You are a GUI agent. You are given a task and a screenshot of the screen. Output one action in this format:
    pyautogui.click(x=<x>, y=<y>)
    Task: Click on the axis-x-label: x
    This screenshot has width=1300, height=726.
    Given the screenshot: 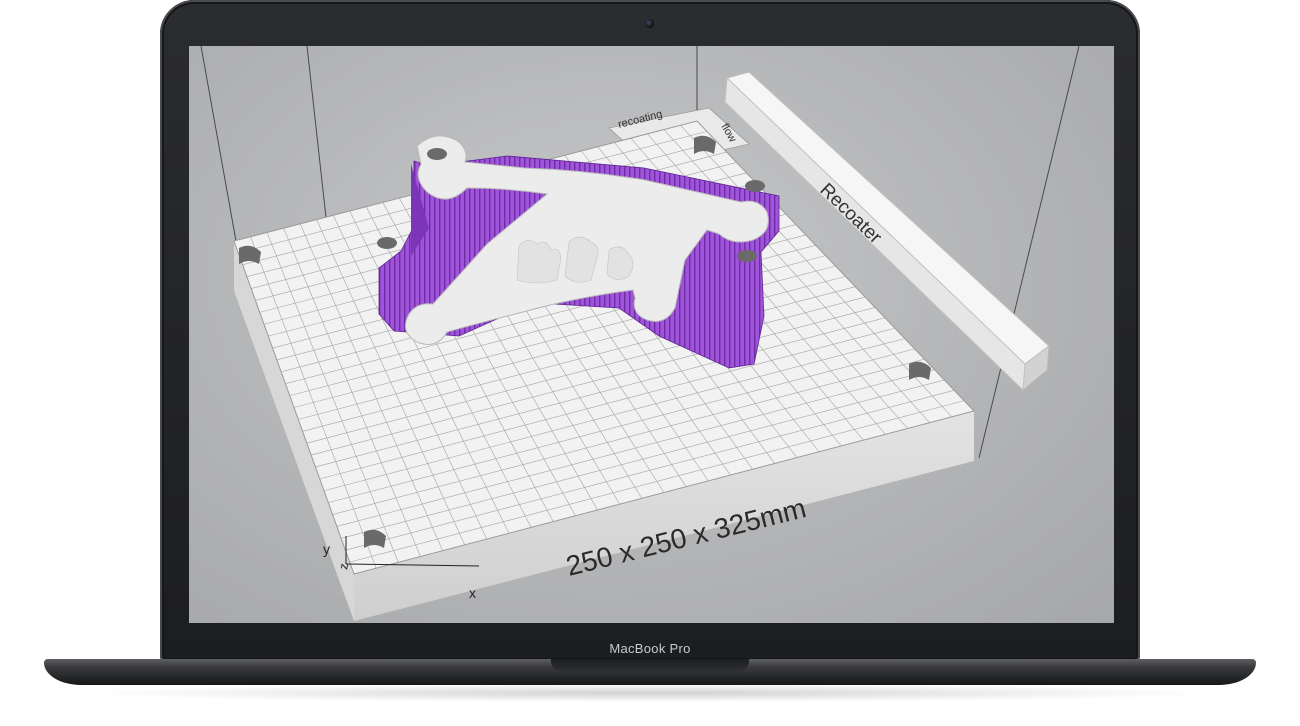 What is the action you would take?
    pyautogui.click(x=472, y=593)
    